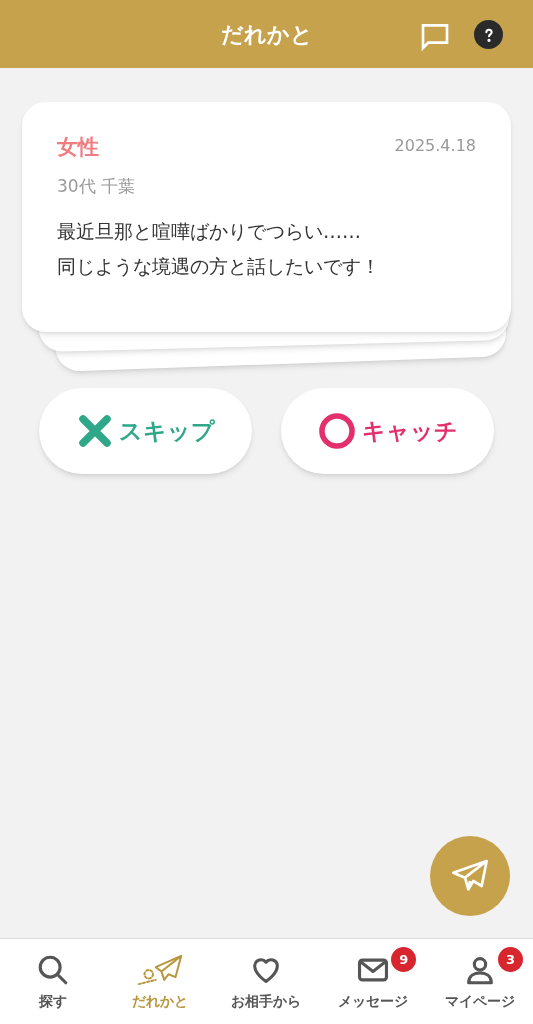  I want to click on nav-tab: 探す, so click(53, 981).